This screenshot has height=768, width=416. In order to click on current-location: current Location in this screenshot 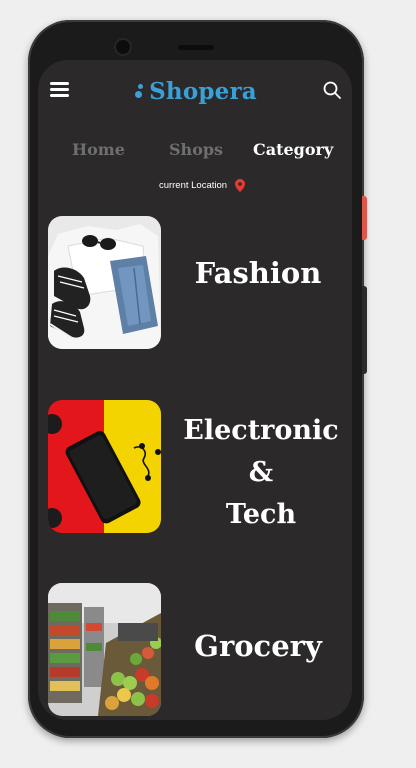, I will do `click(195, 185)`.